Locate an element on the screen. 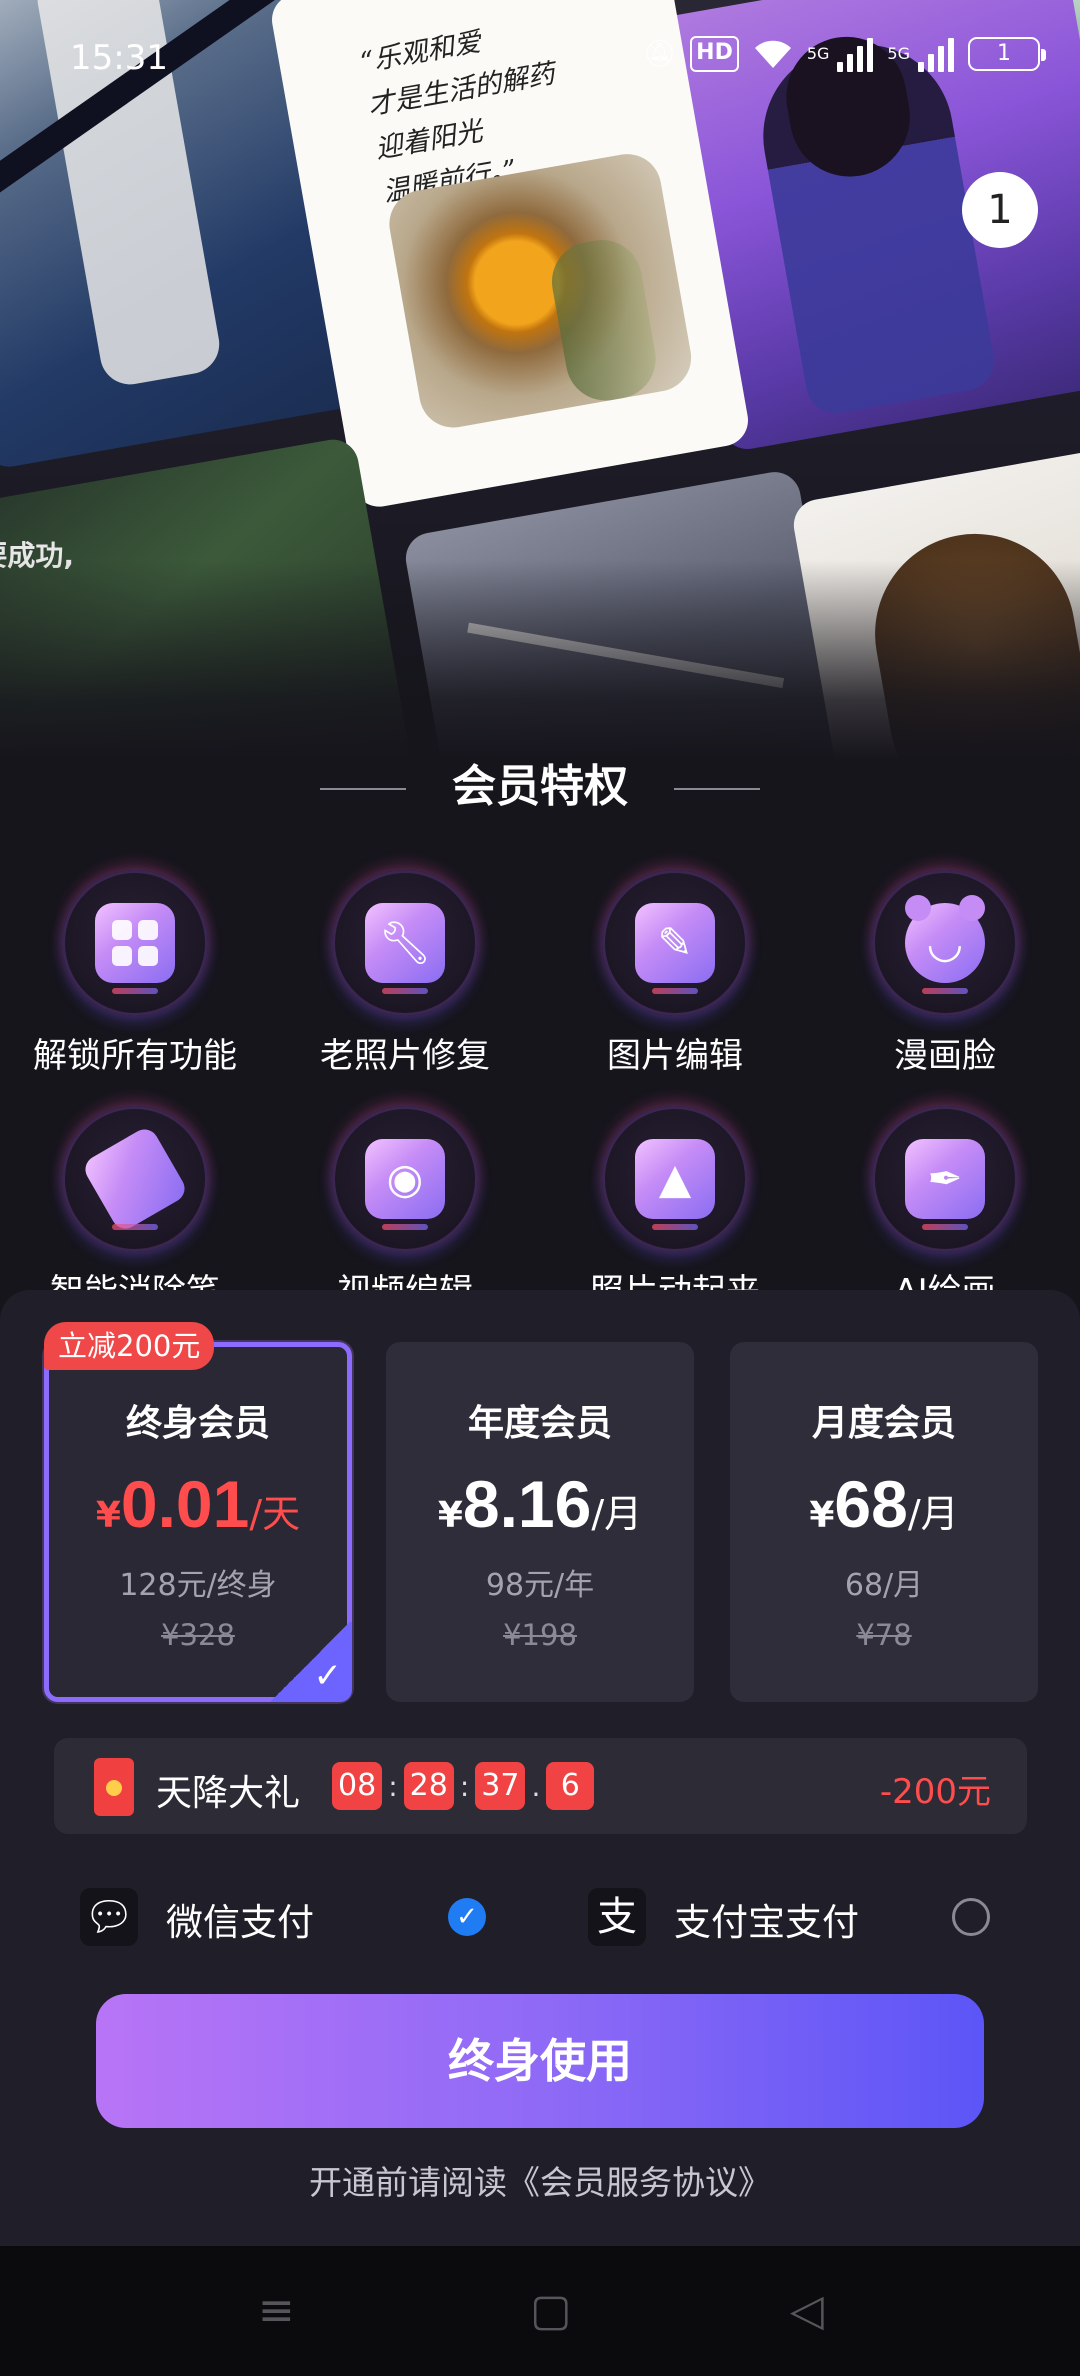  wrench-icon: 🔧︎ is located at coordinates (405, 943).